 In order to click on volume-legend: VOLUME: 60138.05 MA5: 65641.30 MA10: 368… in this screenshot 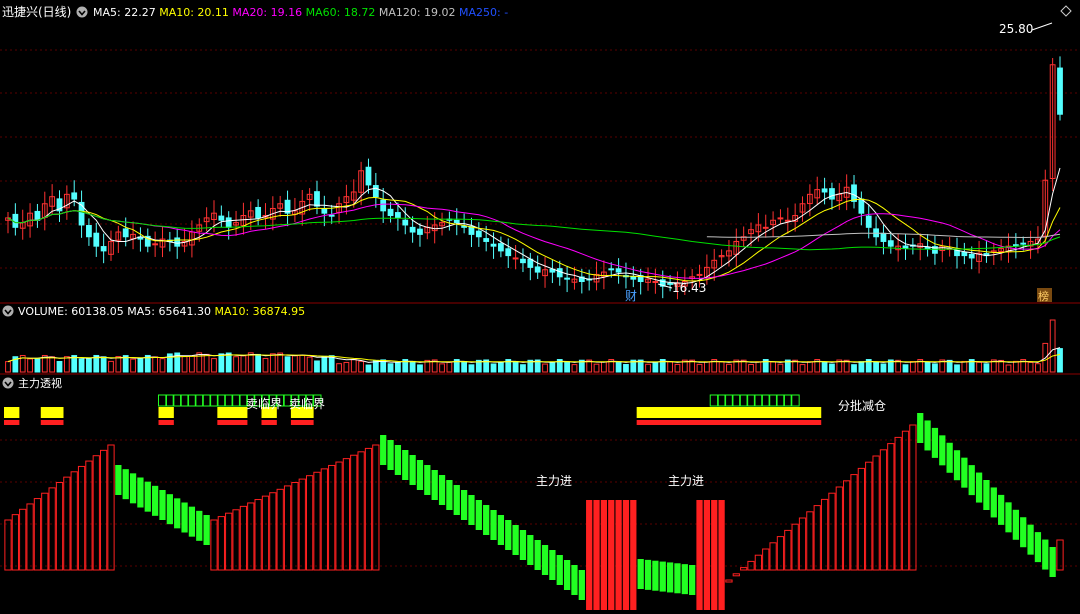, I will do `click(161, 311)`.